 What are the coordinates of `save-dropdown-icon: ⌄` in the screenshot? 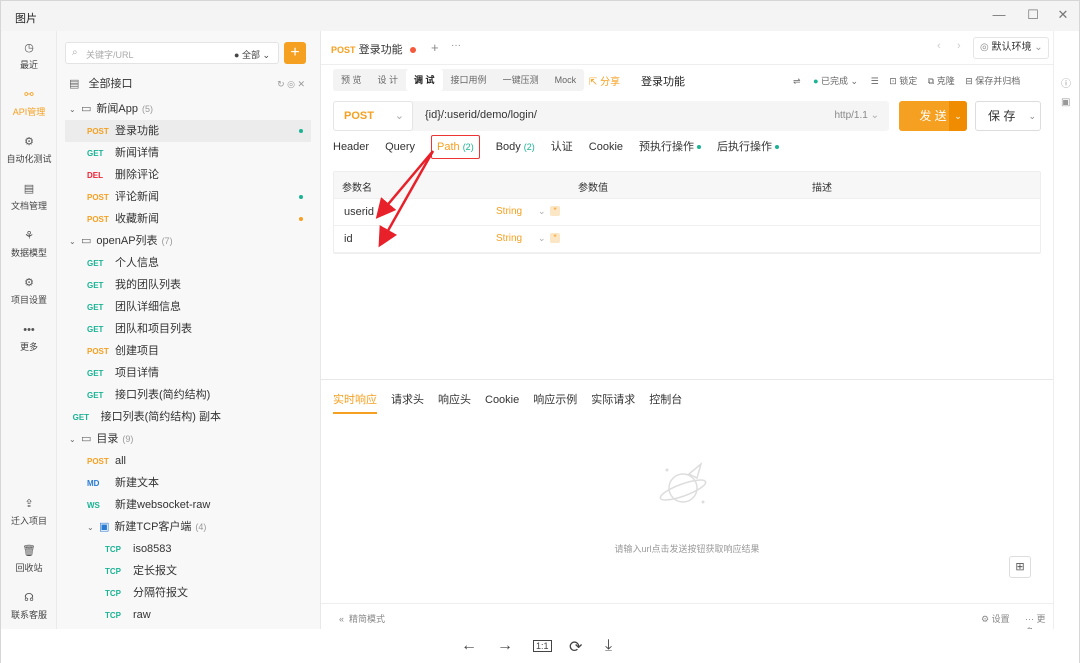 It's located at (1032, 116).